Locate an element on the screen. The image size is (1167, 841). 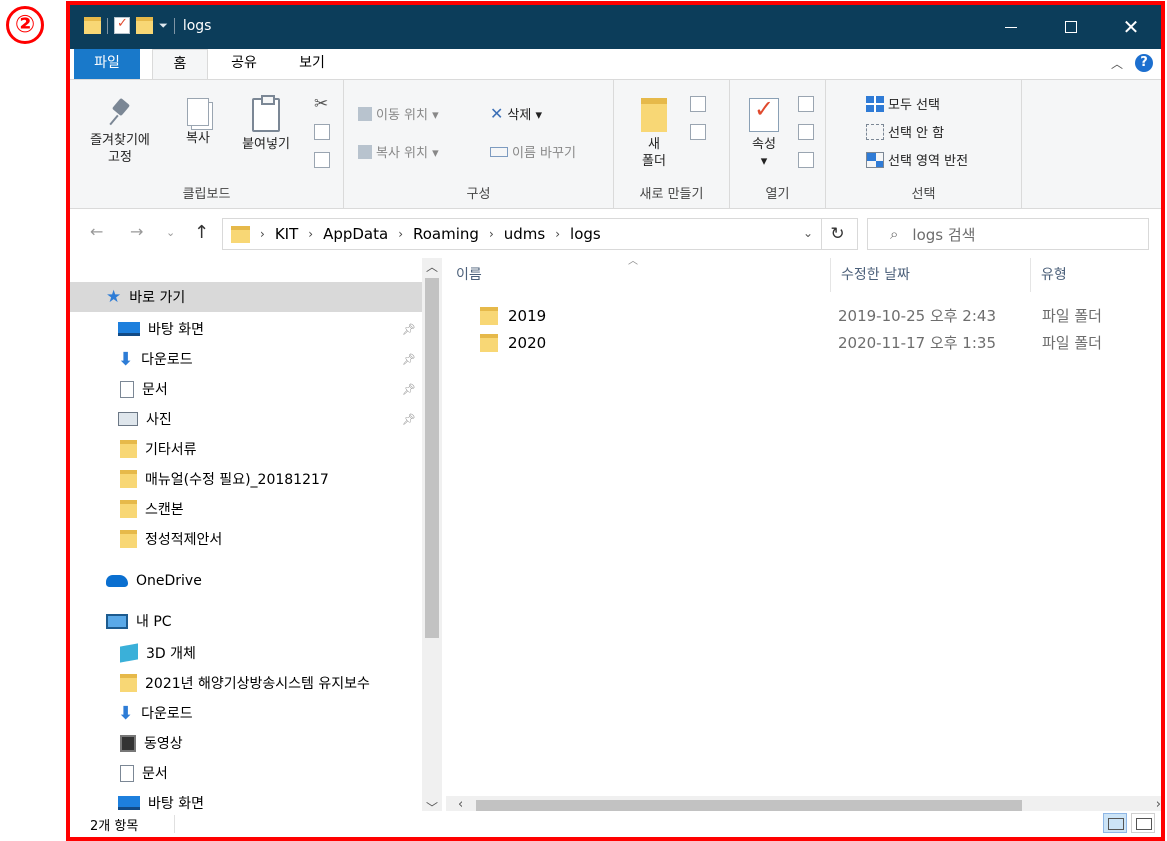
refresh-button: ↻ is located at coordinates (838, 234).